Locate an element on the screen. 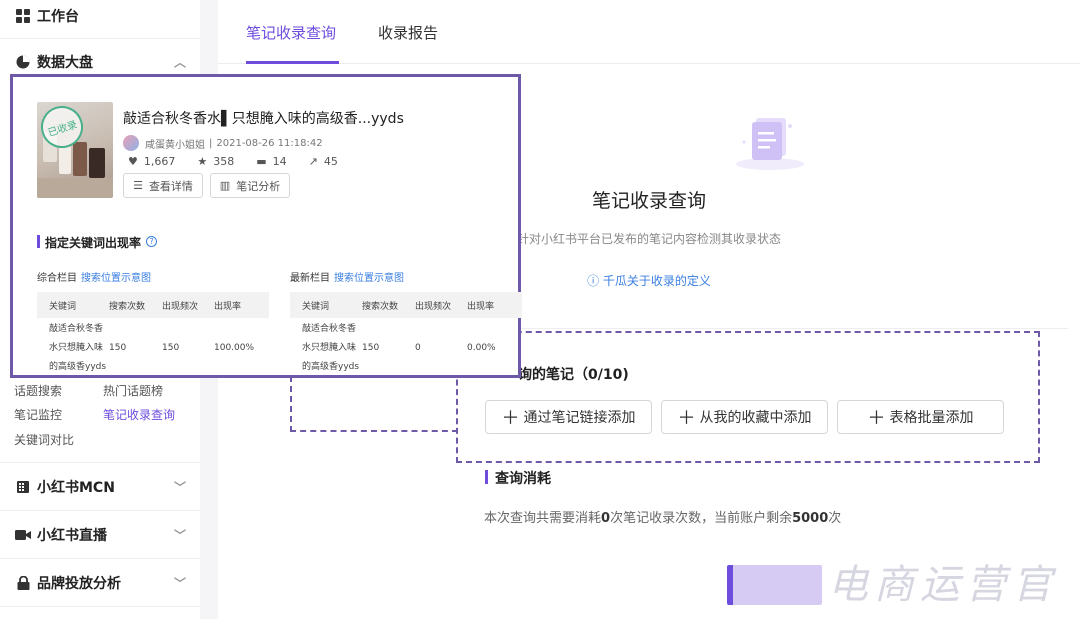  column-name: 综合栏目 is located at coordinates (57, 278).